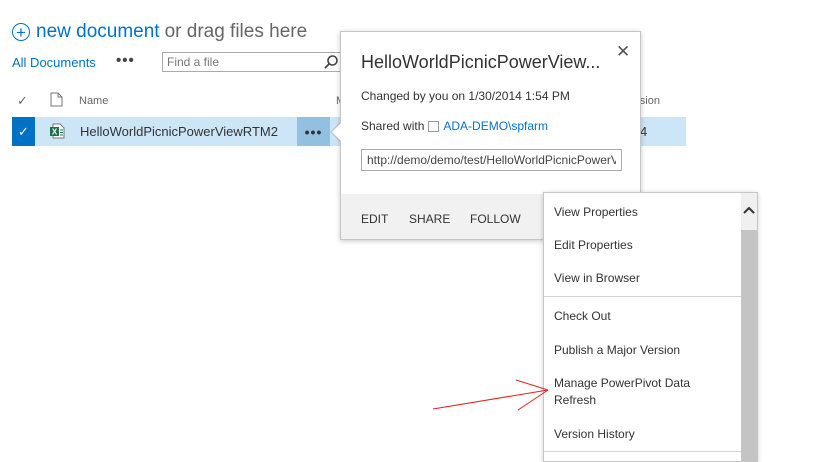 The image size is (817, 462). I want to click on menu-item-manage-powerpivot-refresh: Manage PowerPivot Data Refresh, so click(636, 392).